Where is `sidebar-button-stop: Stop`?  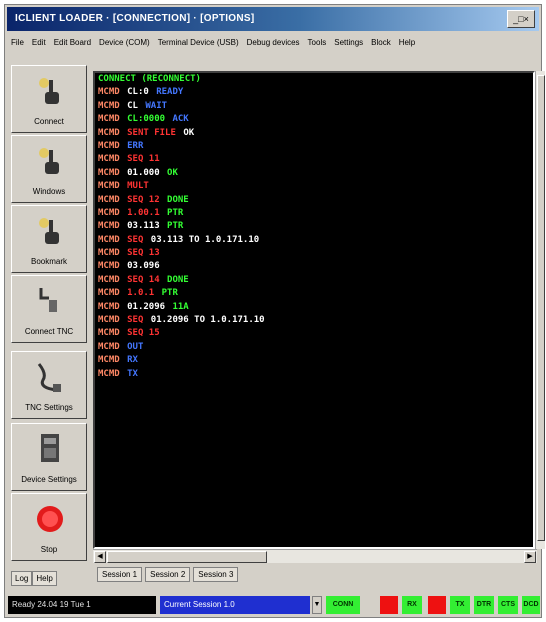 sidebar-button-stop: Stop is located at coordinates (49, 527).